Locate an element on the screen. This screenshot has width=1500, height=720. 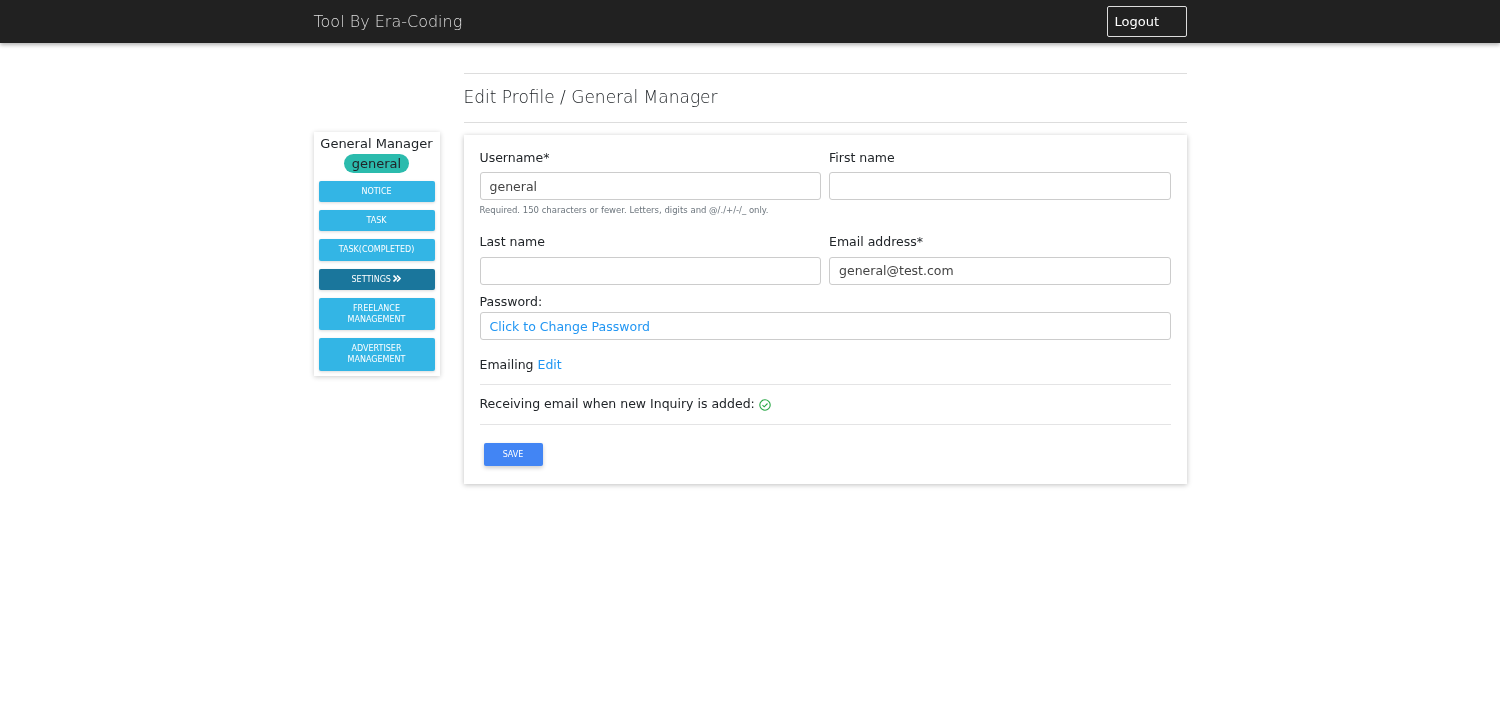
role-title: General Manager is located at coordinates (376, 144).